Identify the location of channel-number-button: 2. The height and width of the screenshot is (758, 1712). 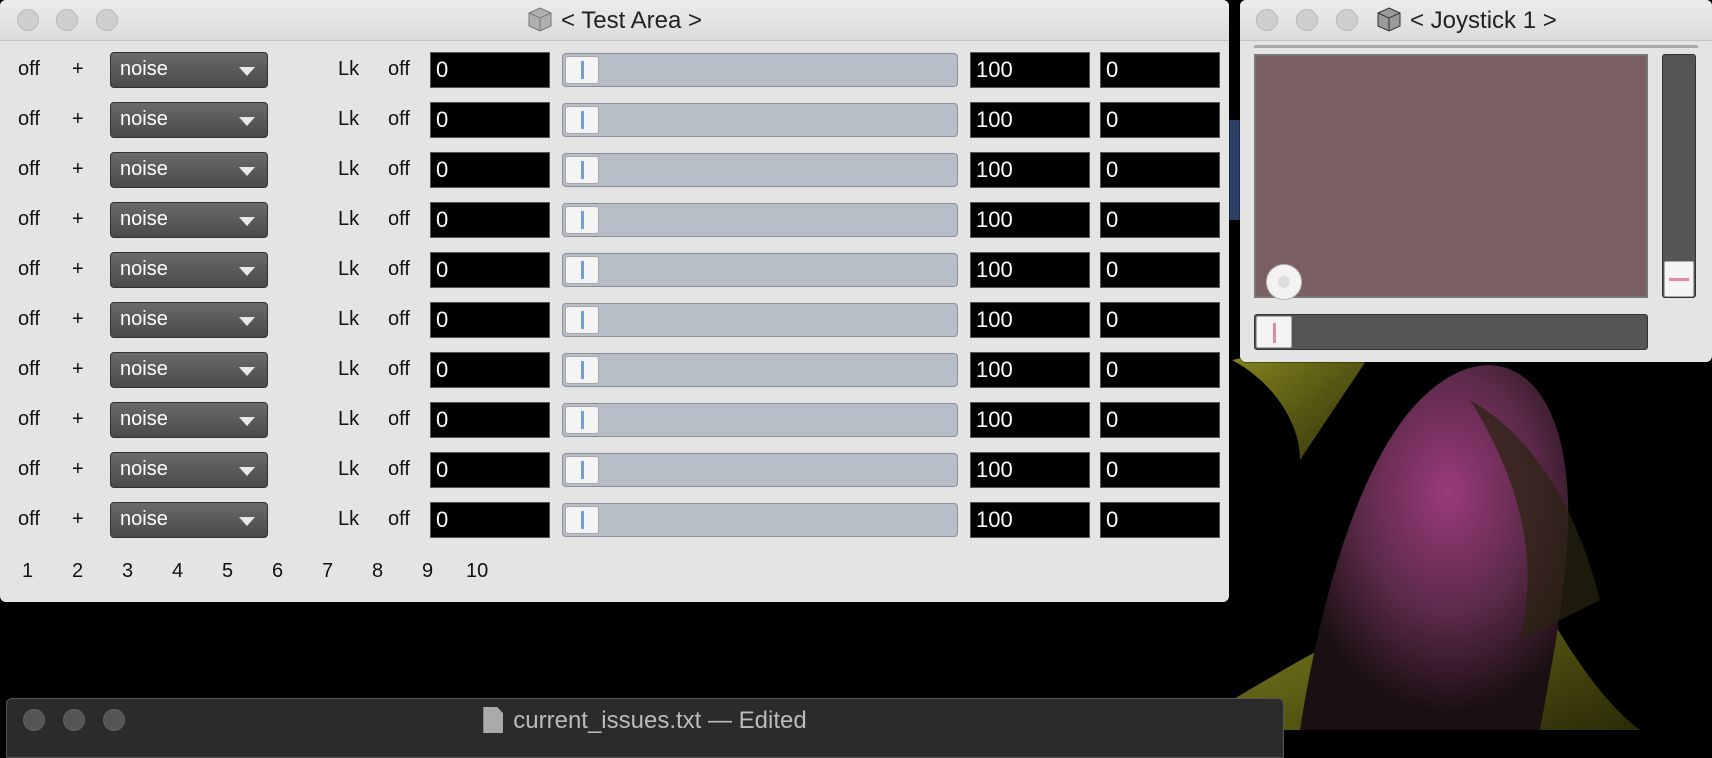
(77, 571).